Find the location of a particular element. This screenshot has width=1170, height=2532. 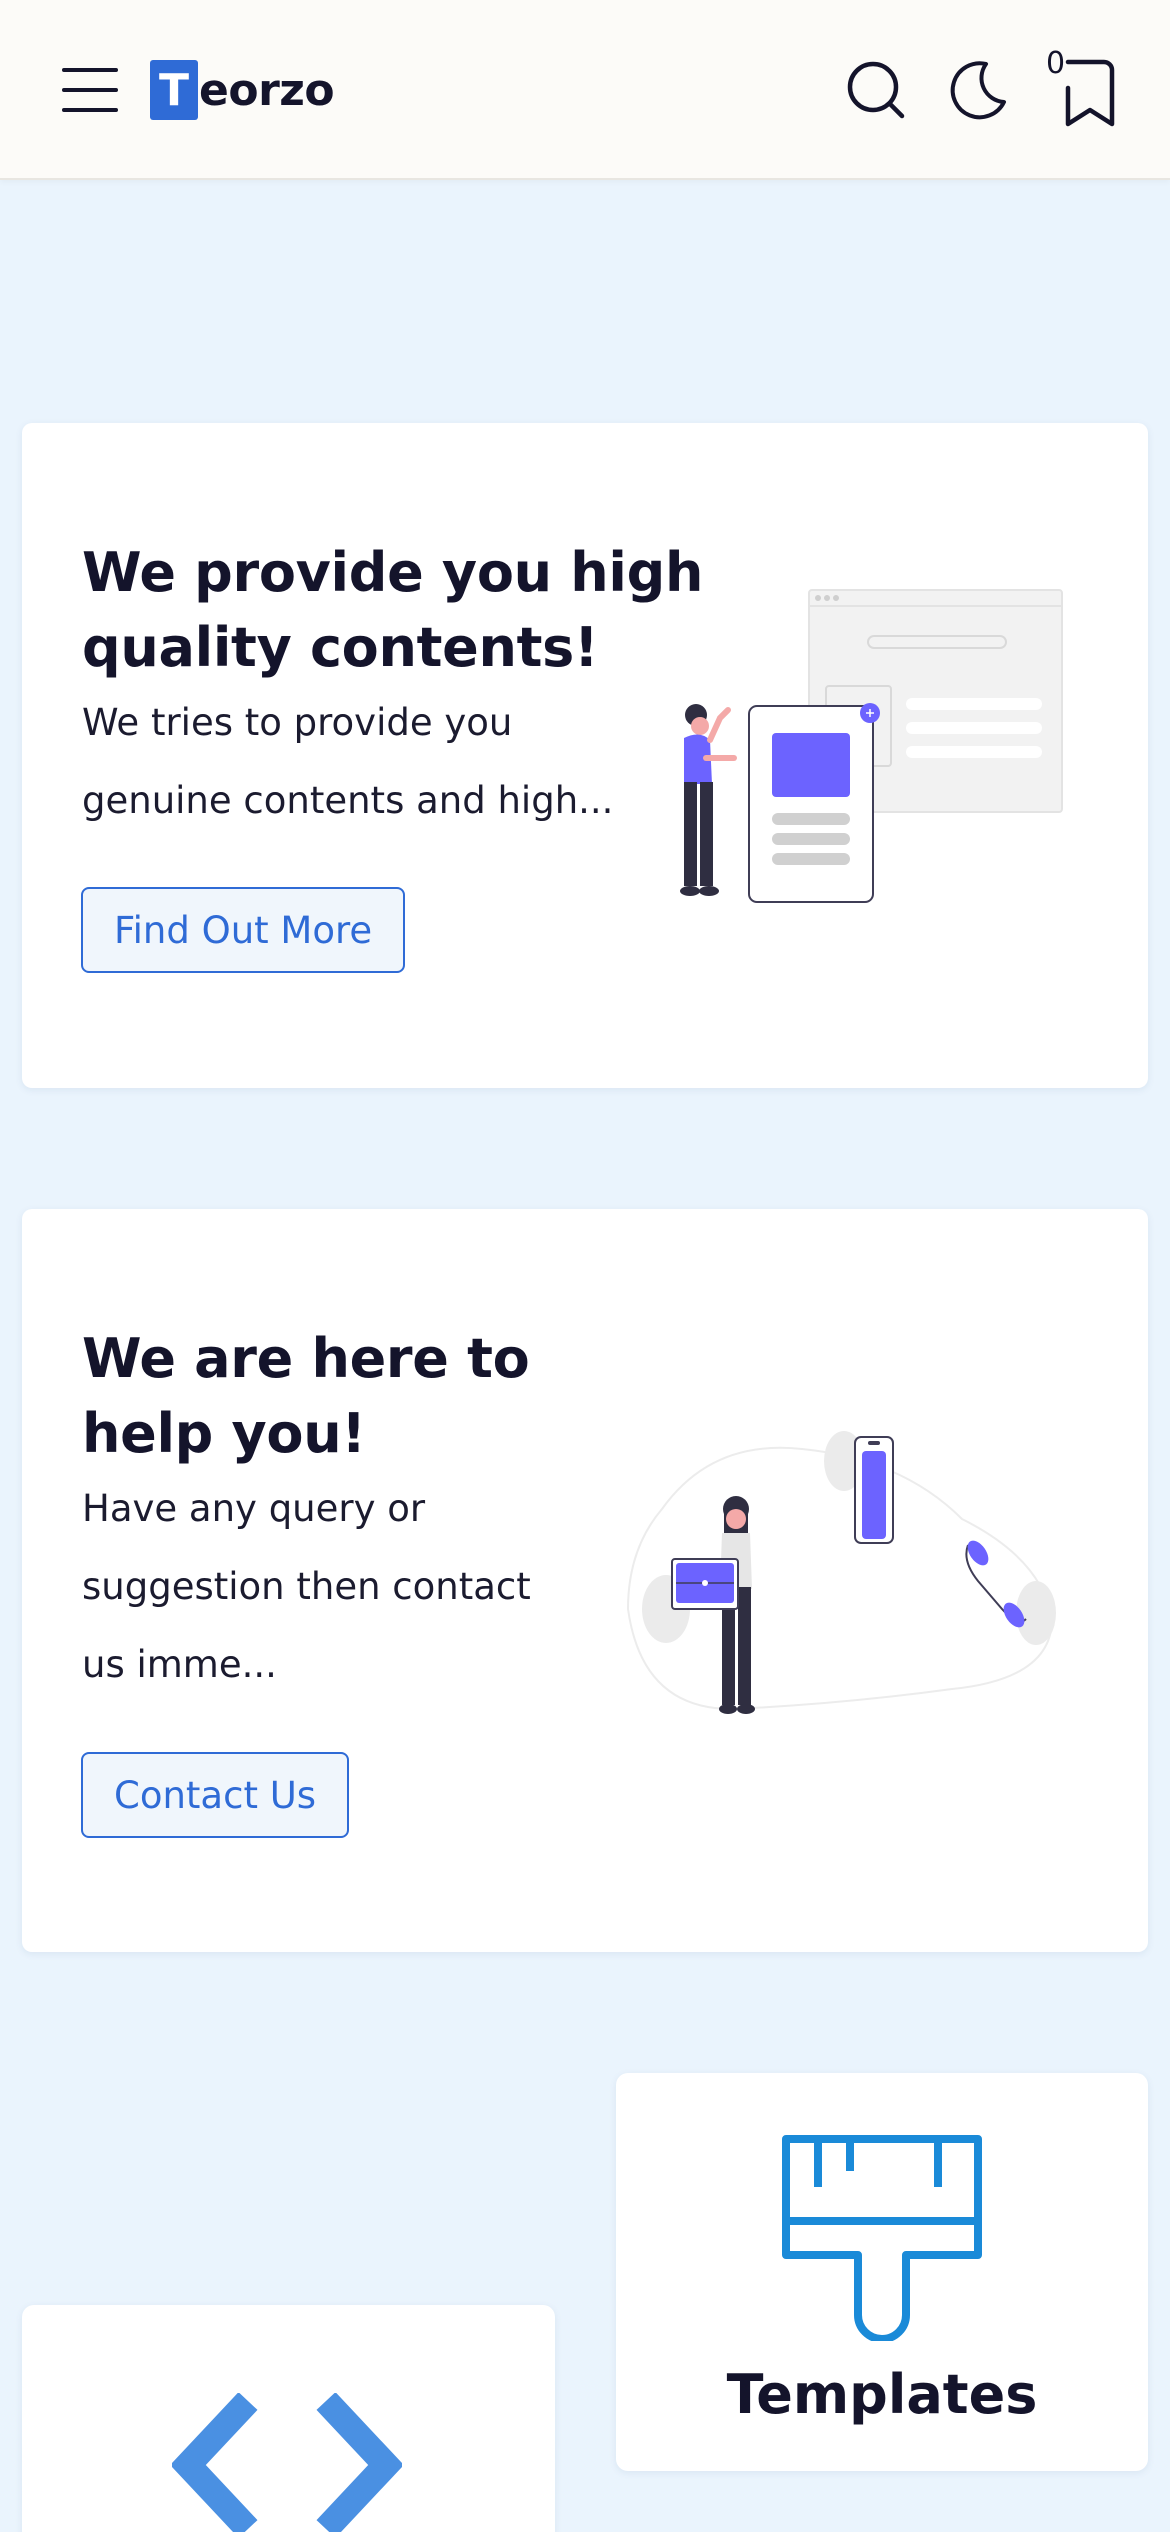

card-text-line1: We tries to provide you is located at coordinates (297, 722).